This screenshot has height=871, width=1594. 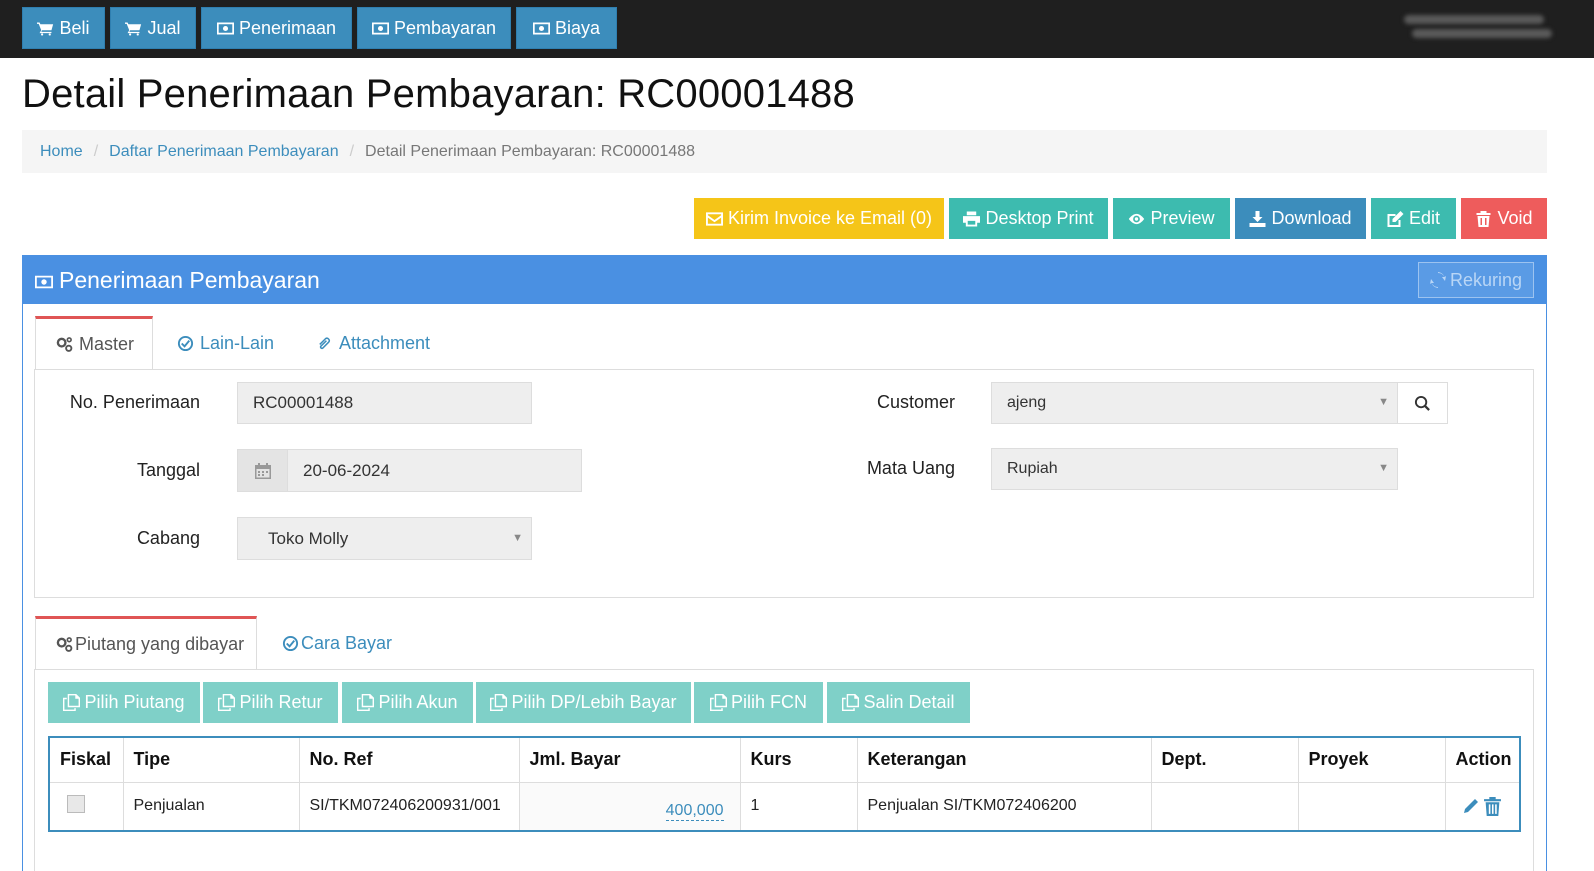 I want to click on pilih-retur-button: Pilih Retur, so click(x=270, y=702).